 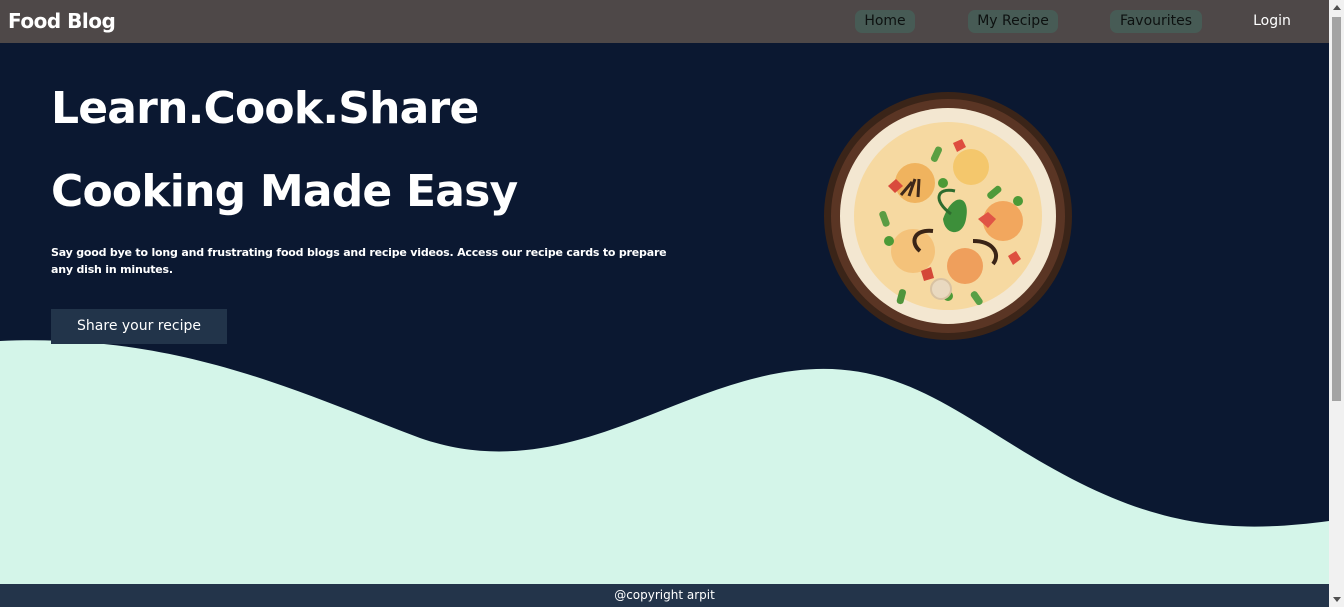 What do you see at coordinates (1156, 21) in the screenshot?
I see `nav-favourites-link: Favourites` at bounding box center [1156, 21].